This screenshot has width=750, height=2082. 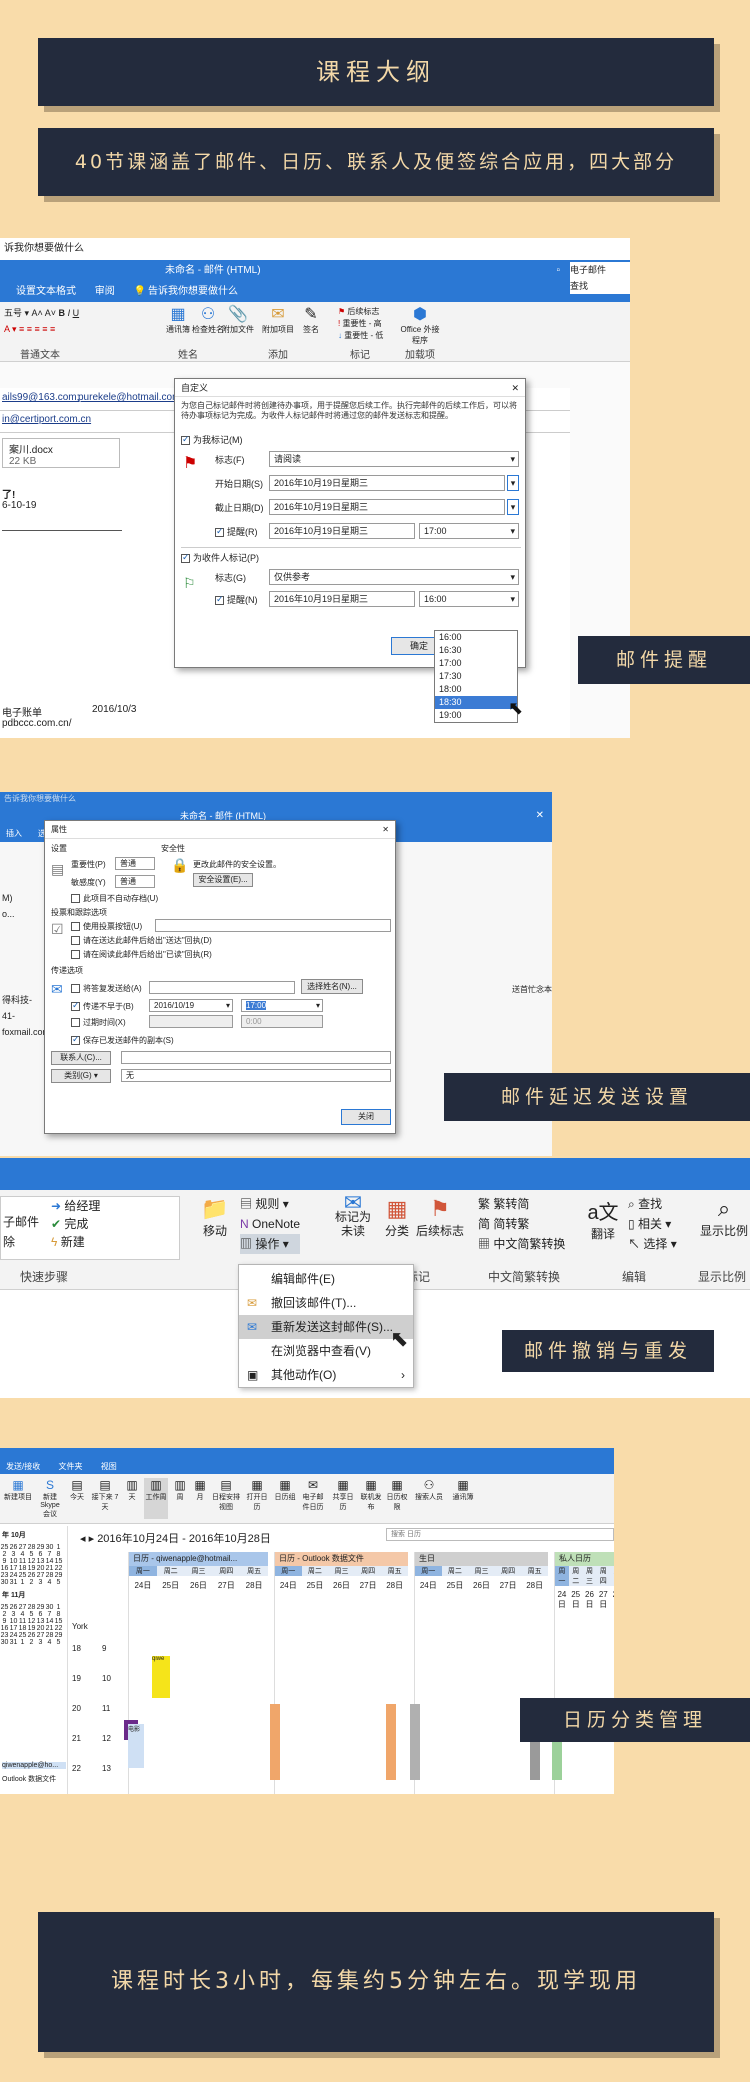 I want to click on mini-day: 19, so click(x=31, y=1568).